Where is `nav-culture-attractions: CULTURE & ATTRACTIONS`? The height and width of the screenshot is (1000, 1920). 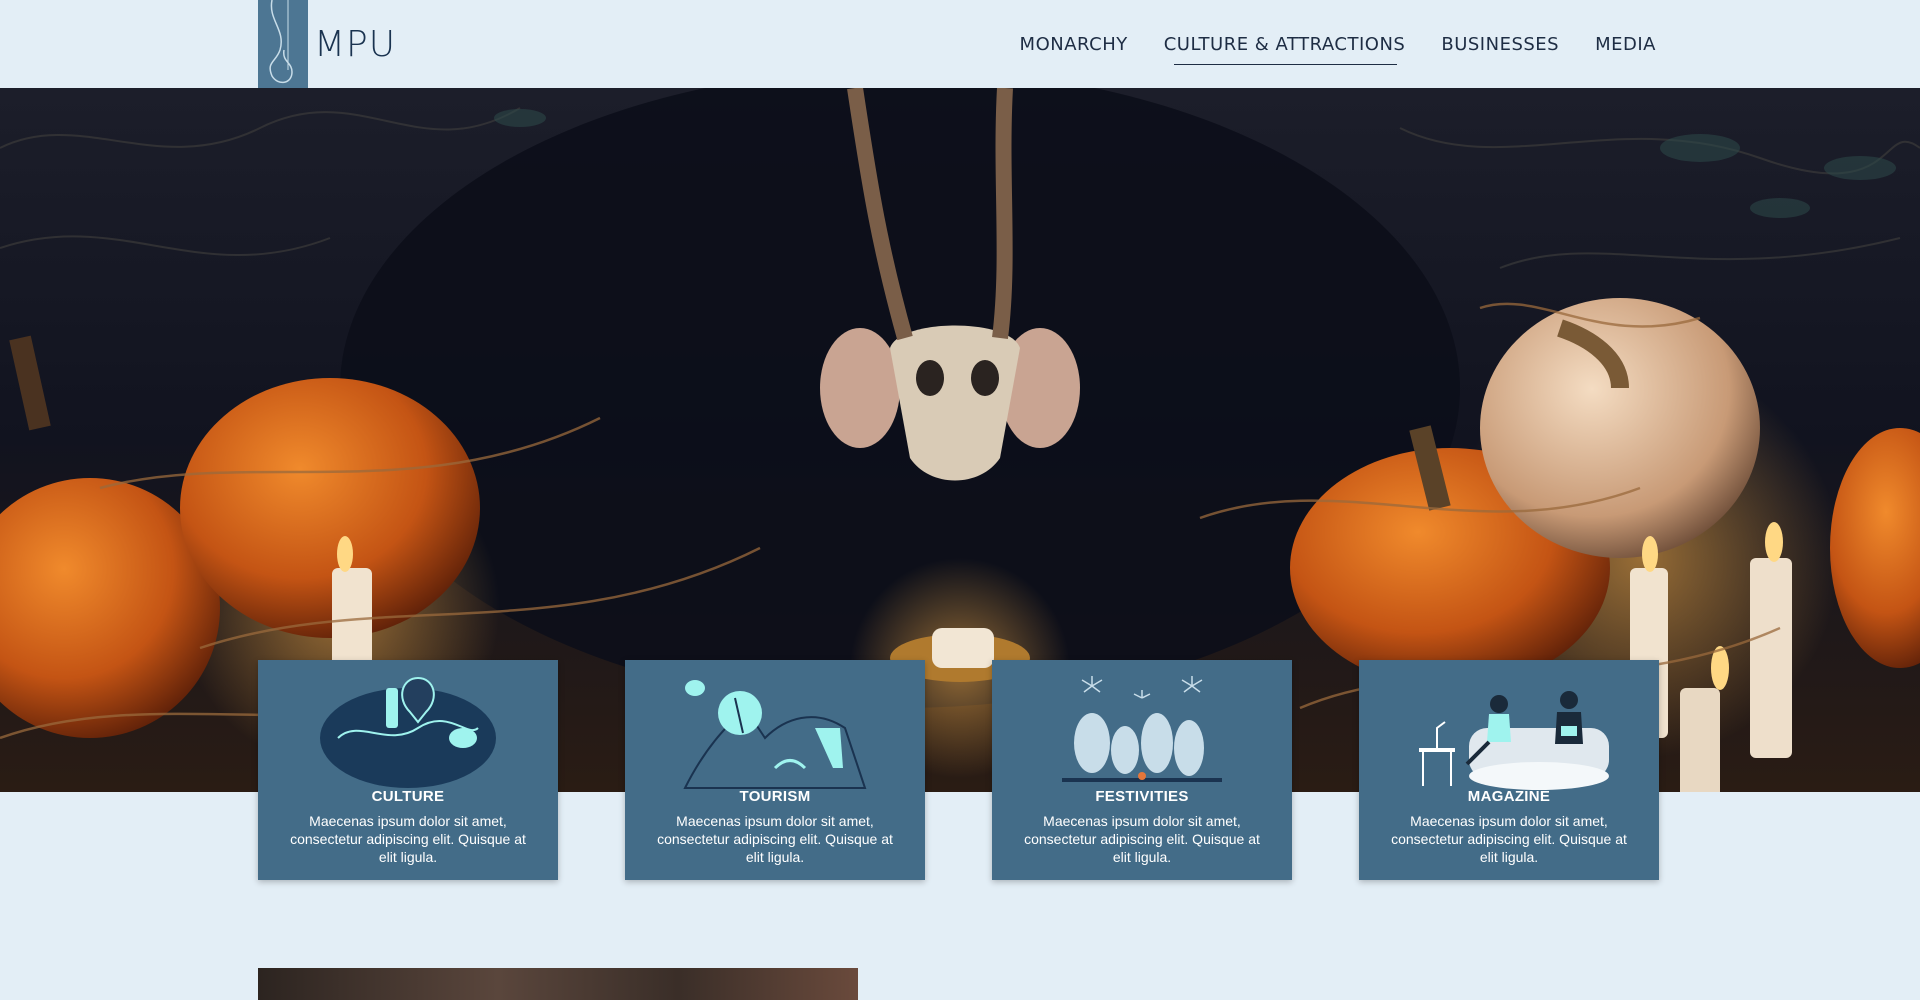 nav-culture-attractions: CULTURE & ATTRACTIONS is located at coordinates (1285, 46).